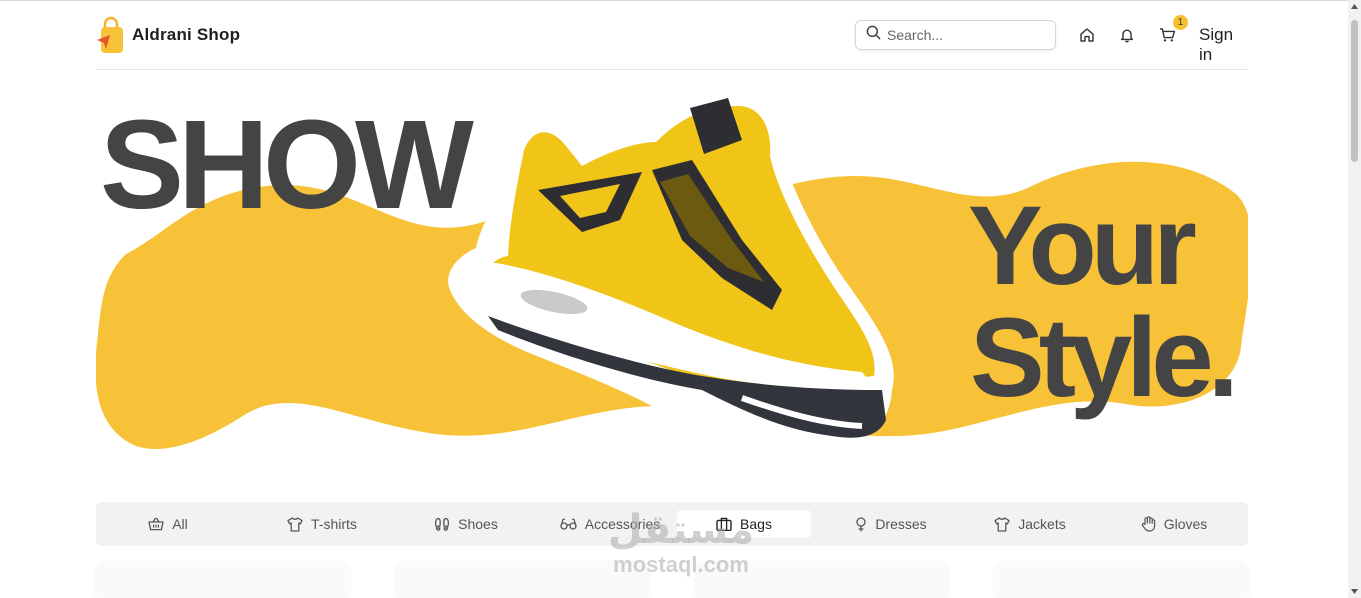 This screenshot has width=1361, height=598. I want to click on glasses-icon, so click(568, 524).